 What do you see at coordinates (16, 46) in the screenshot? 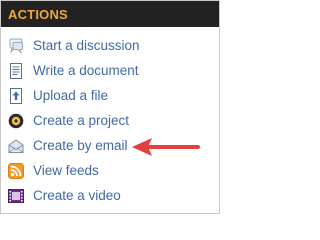
I see `discussion-icon` at bounding box center [16, 46].